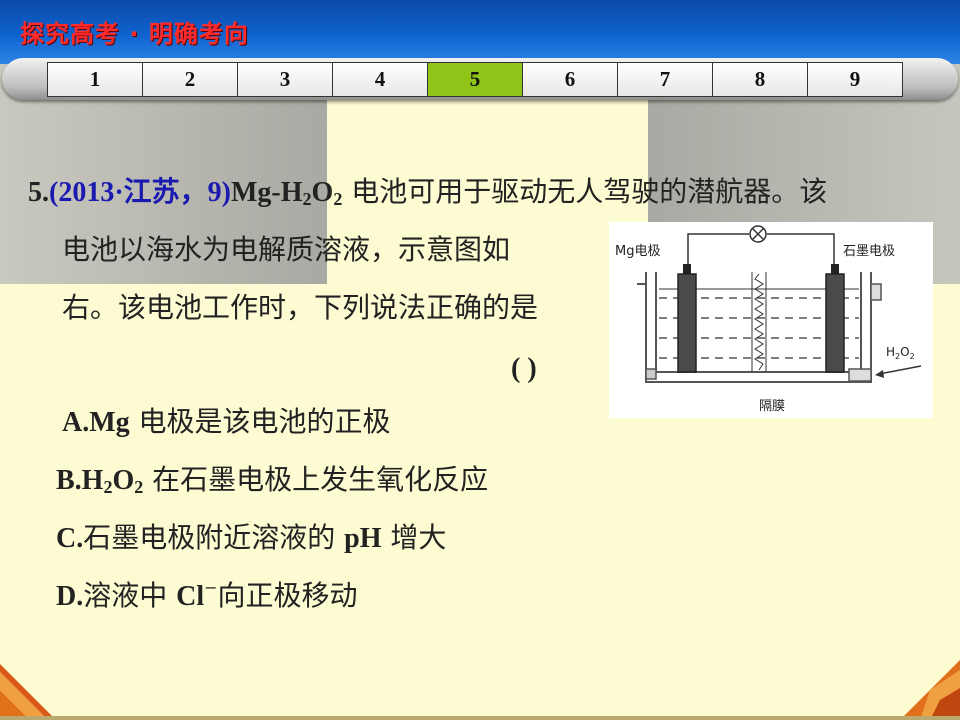 The width and height of the screenshot is (960, 720). Describe the element at coordinates (38, 192) in the screenshot. I see `question-number: 5.` at that location.